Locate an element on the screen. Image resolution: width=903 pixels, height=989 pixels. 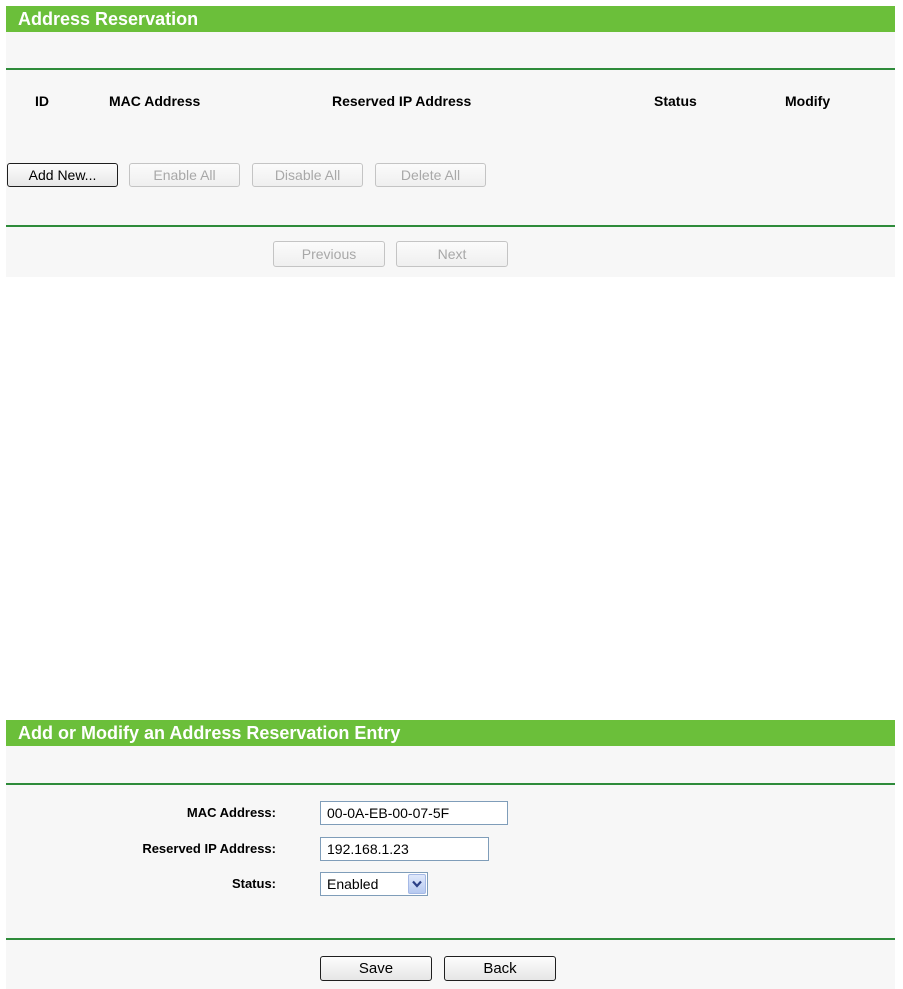
column-header-id: ID is located at coordinates (42, 101).